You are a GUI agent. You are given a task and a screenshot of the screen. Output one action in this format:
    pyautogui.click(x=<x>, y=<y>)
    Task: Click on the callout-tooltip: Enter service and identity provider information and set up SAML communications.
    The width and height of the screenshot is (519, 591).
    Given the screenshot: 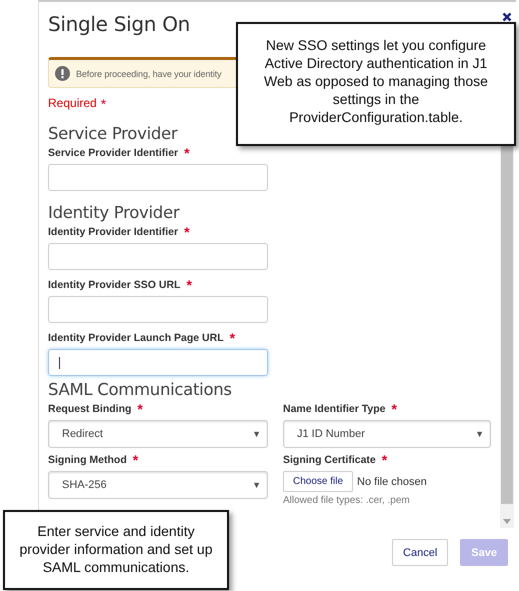 What is the action you would take?
    pyautogui.click(x=116, y=550)
    